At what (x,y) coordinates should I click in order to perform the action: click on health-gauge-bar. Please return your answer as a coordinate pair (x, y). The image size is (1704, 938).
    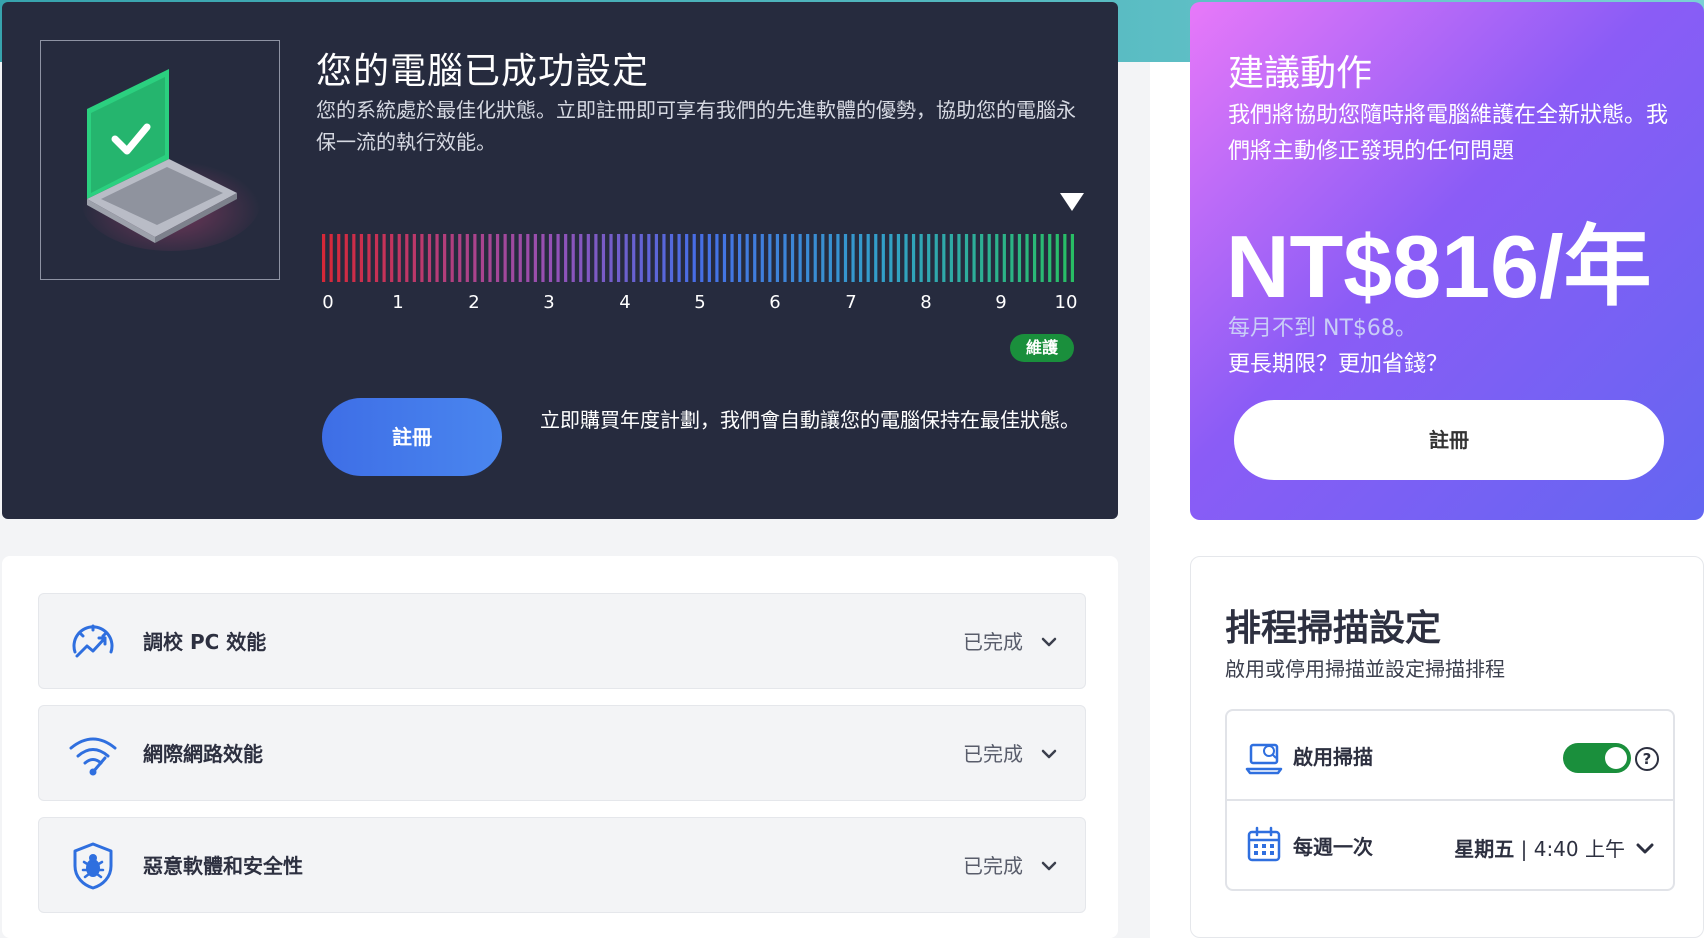
    Looking at the image, I should click on (698, 258).